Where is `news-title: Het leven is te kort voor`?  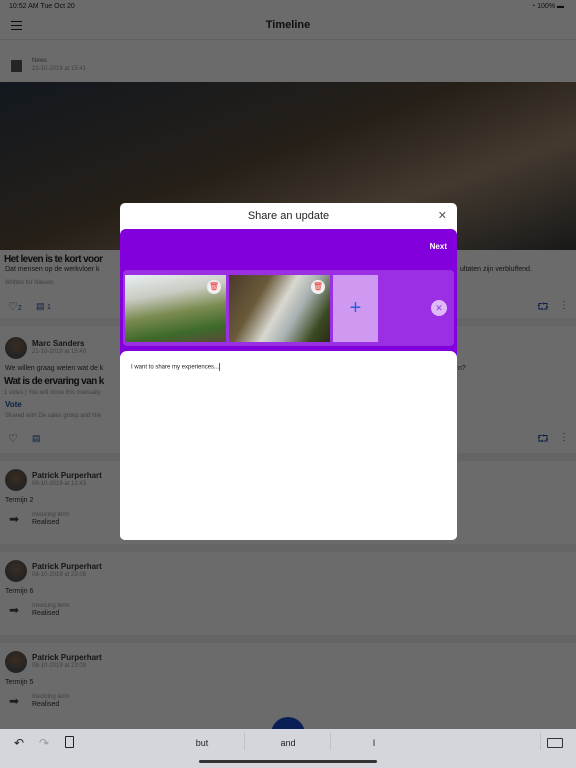 news-title: Het leven is te kort voor is located at coordinates (53, 259).